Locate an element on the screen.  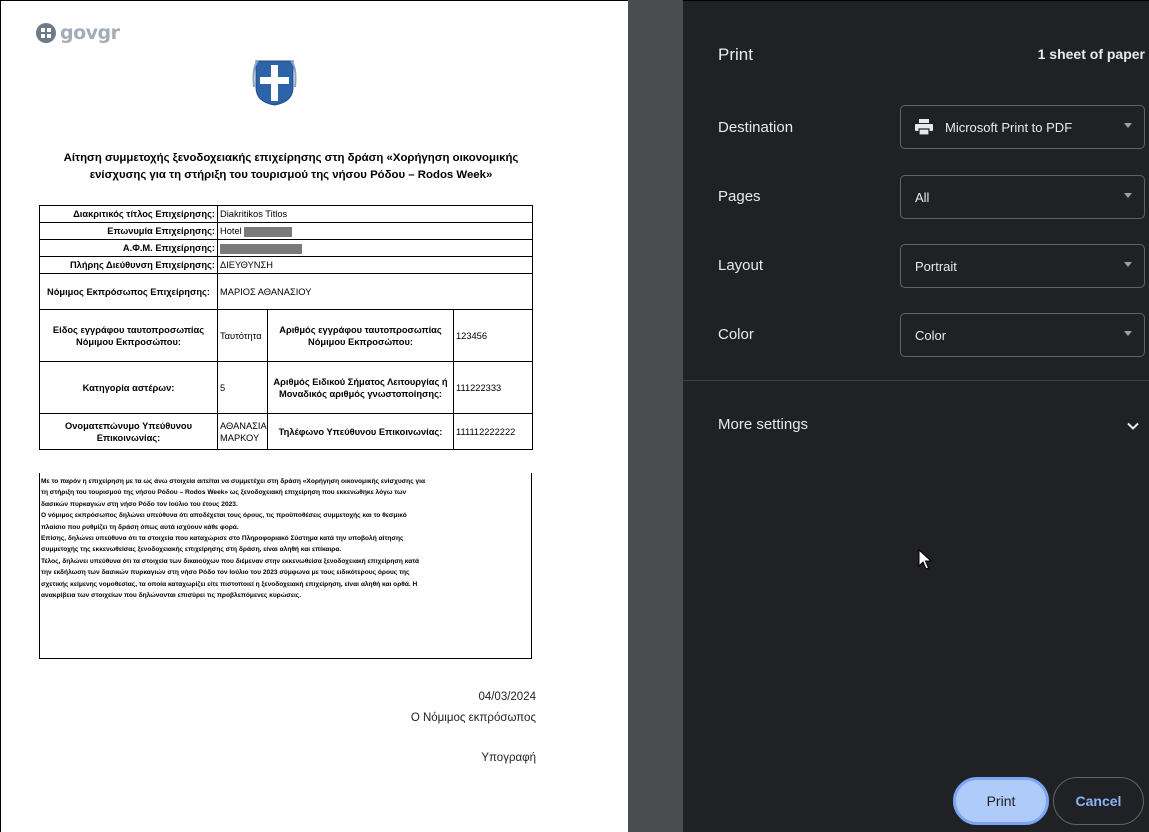
business-name-value: Hotel is located at coordinates (231, 231).